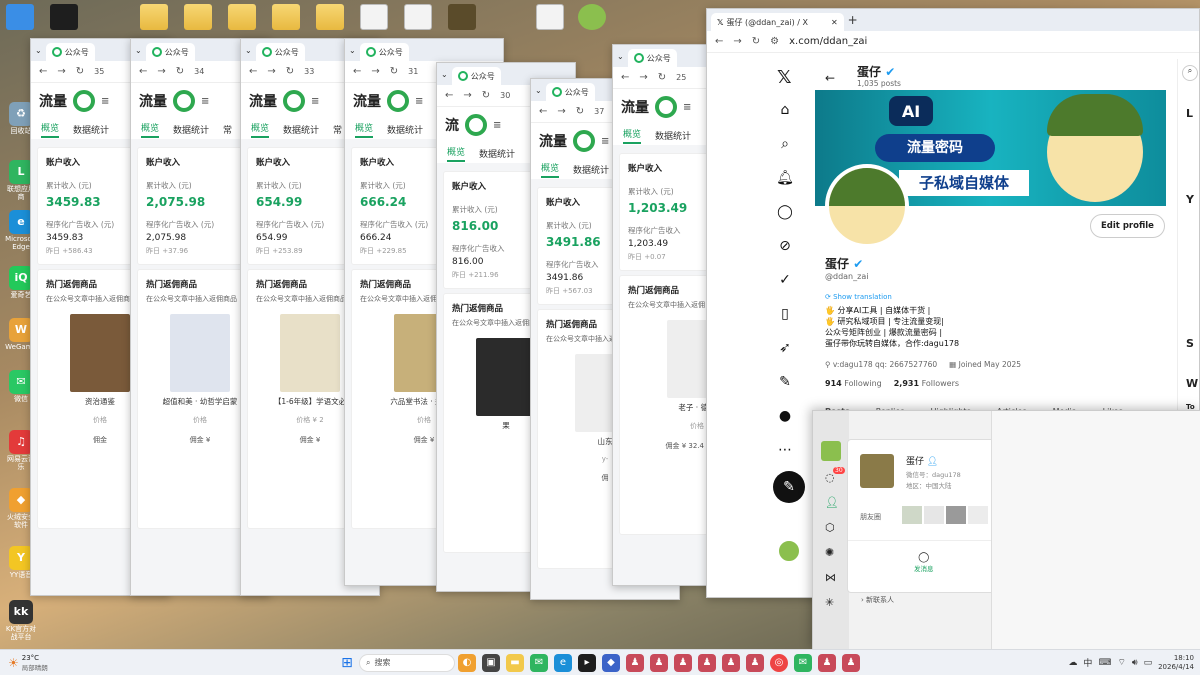 The width and height of the screenshot is (1200, 675). I want to click on app-icon: ◆, so click(611, 662).